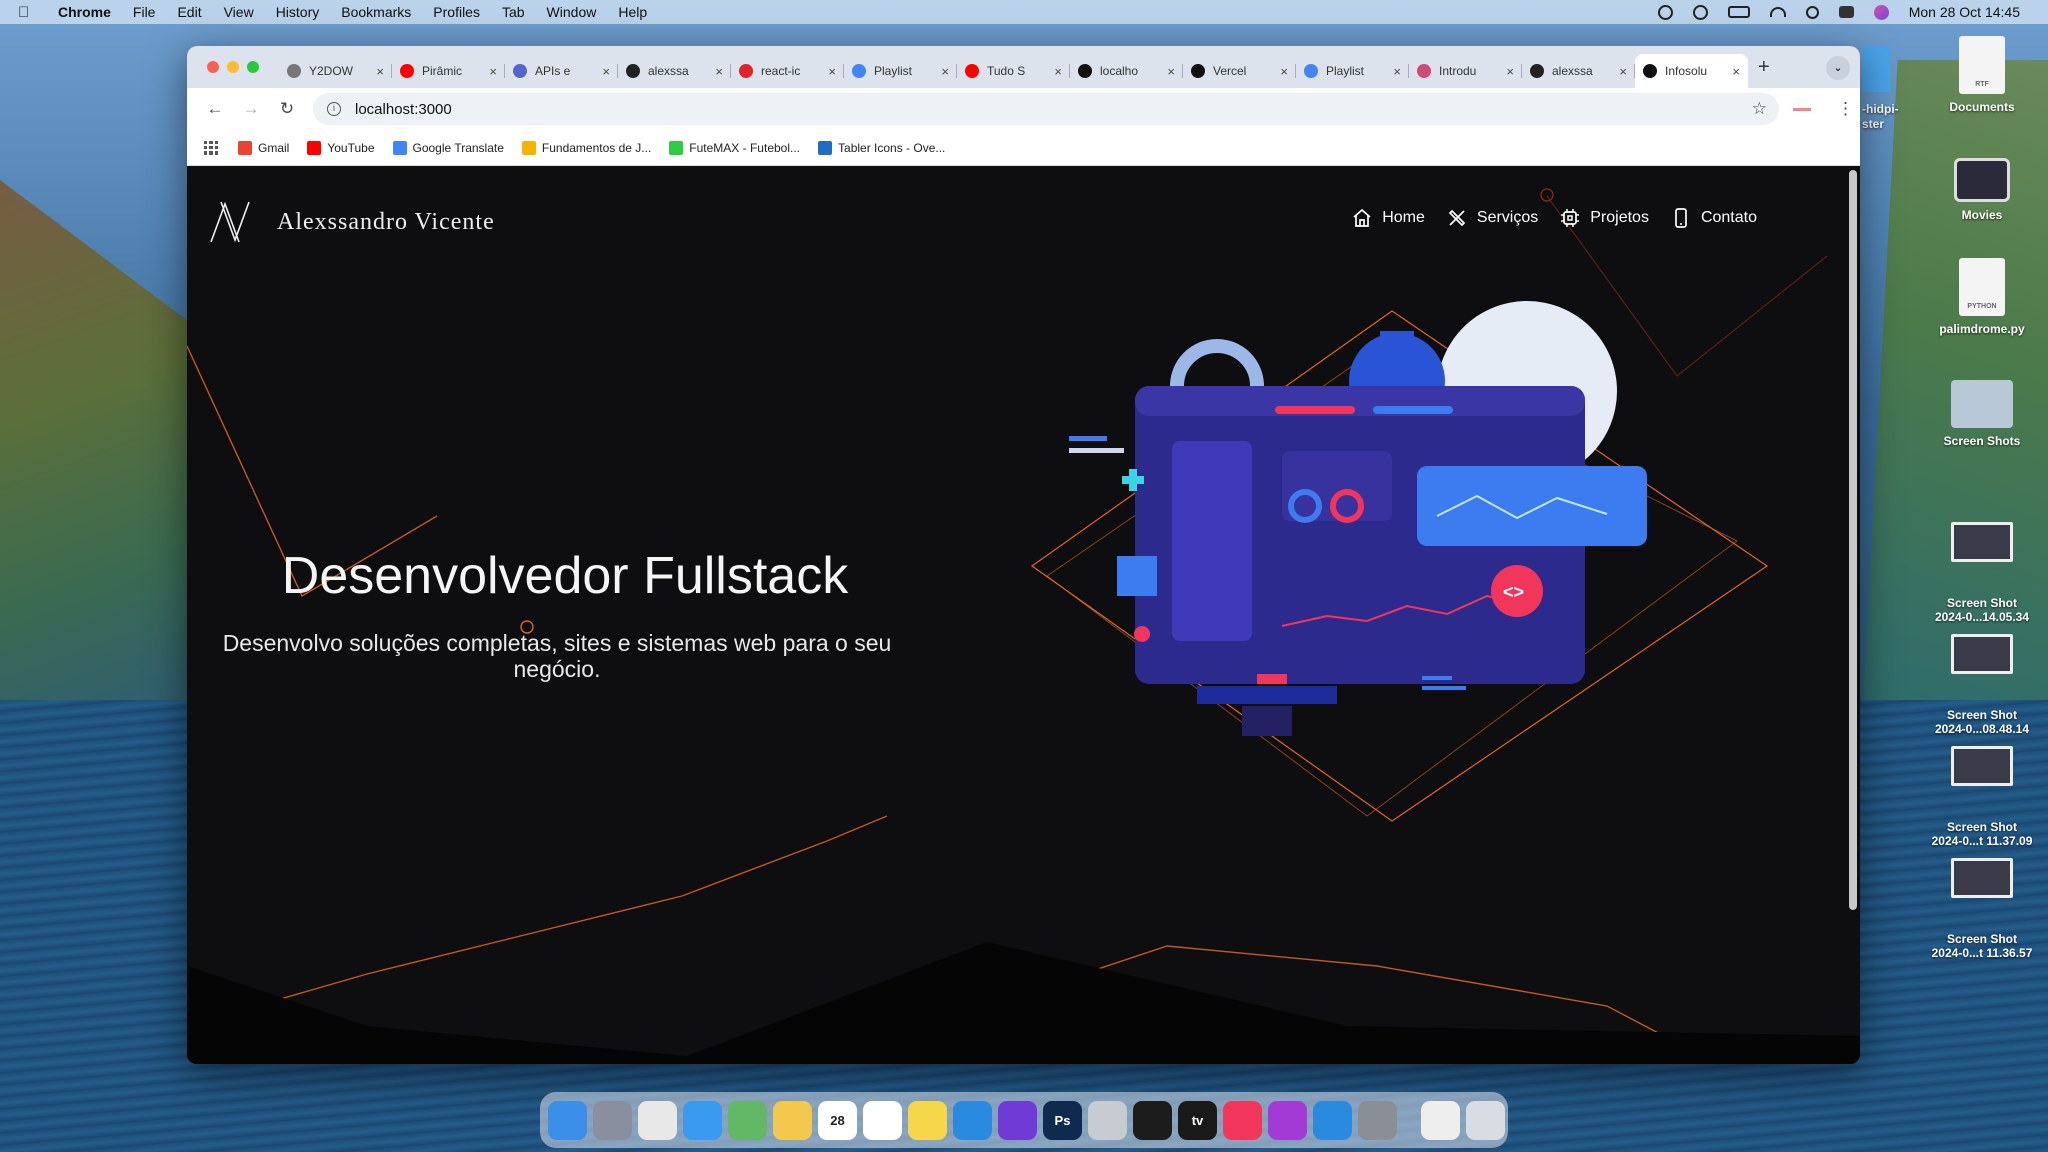 The width and height of the screenshot is (2048, 1152). What do you see at coordinates (1126, 71) in the screenshot?
I see `browser-tab: localho ×` at bounding box center [1126, 71].